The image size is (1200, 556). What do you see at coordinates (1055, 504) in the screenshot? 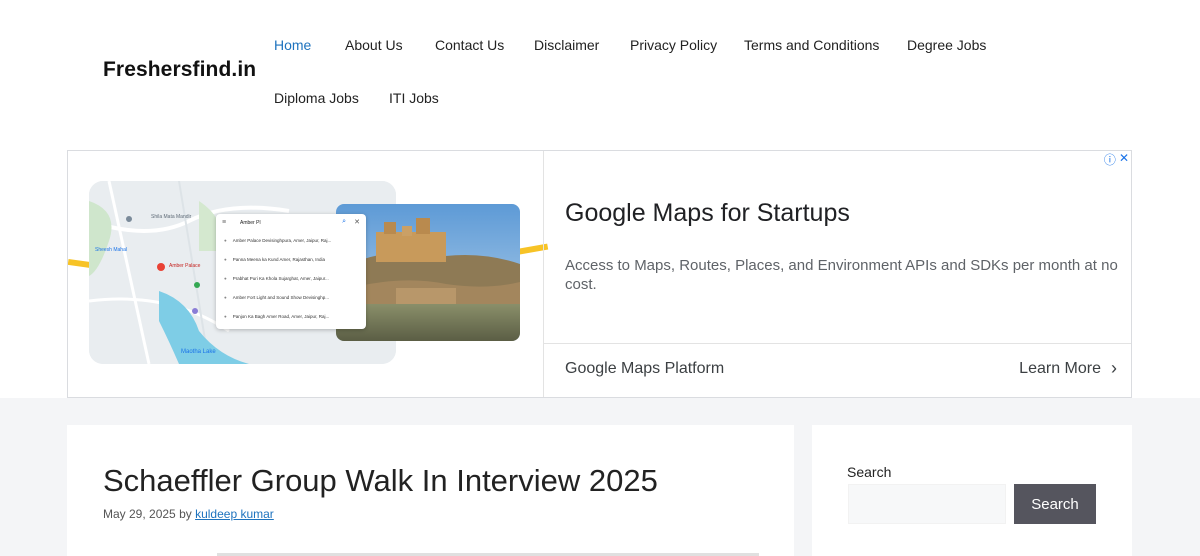
I see `search-button: Search` at bounding box center [1055, 504].